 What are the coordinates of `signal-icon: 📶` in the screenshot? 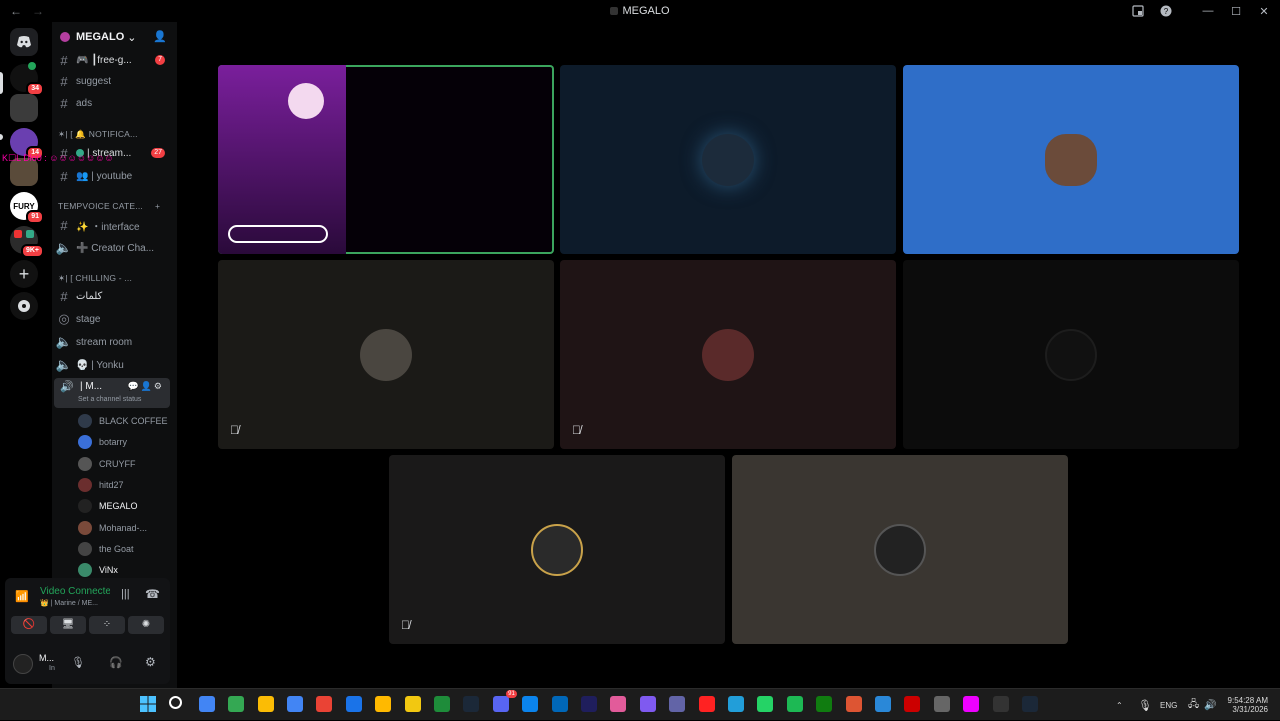 It's located at (22, 596).